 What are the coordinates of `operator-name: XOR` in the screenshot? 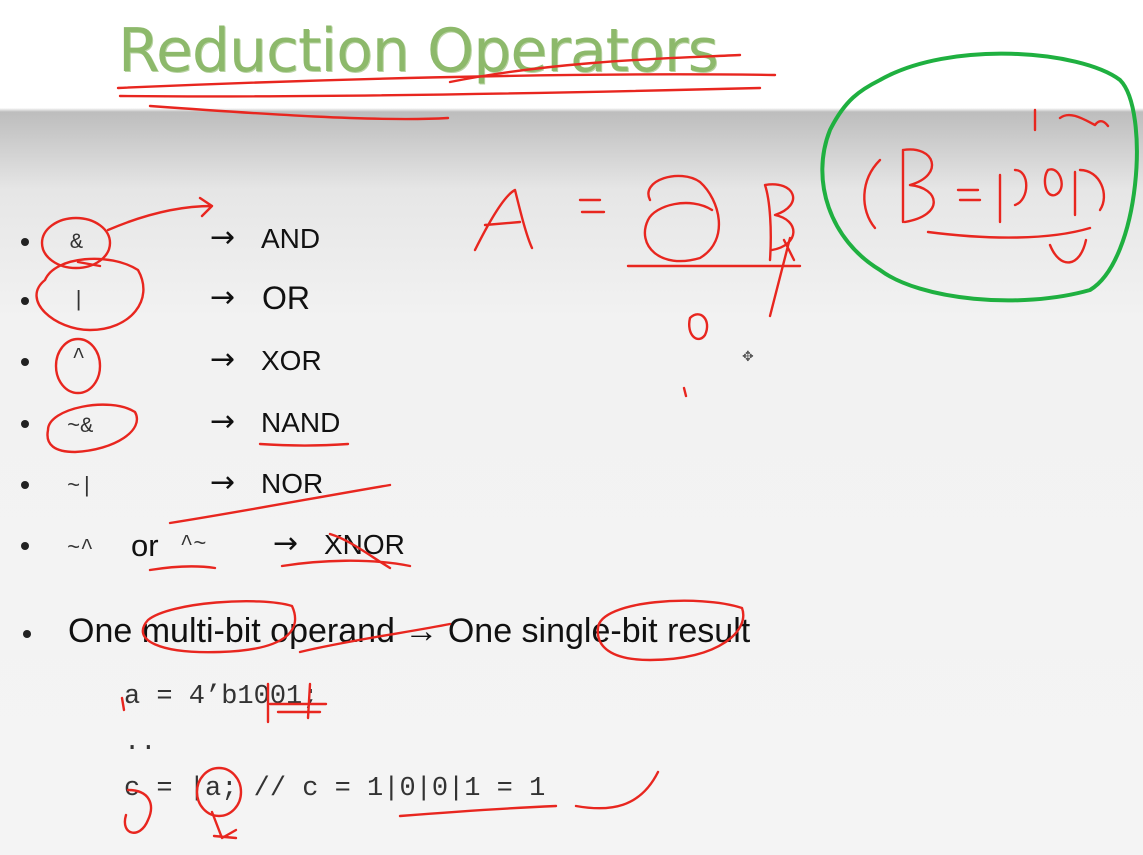 It's located at (291, 360).